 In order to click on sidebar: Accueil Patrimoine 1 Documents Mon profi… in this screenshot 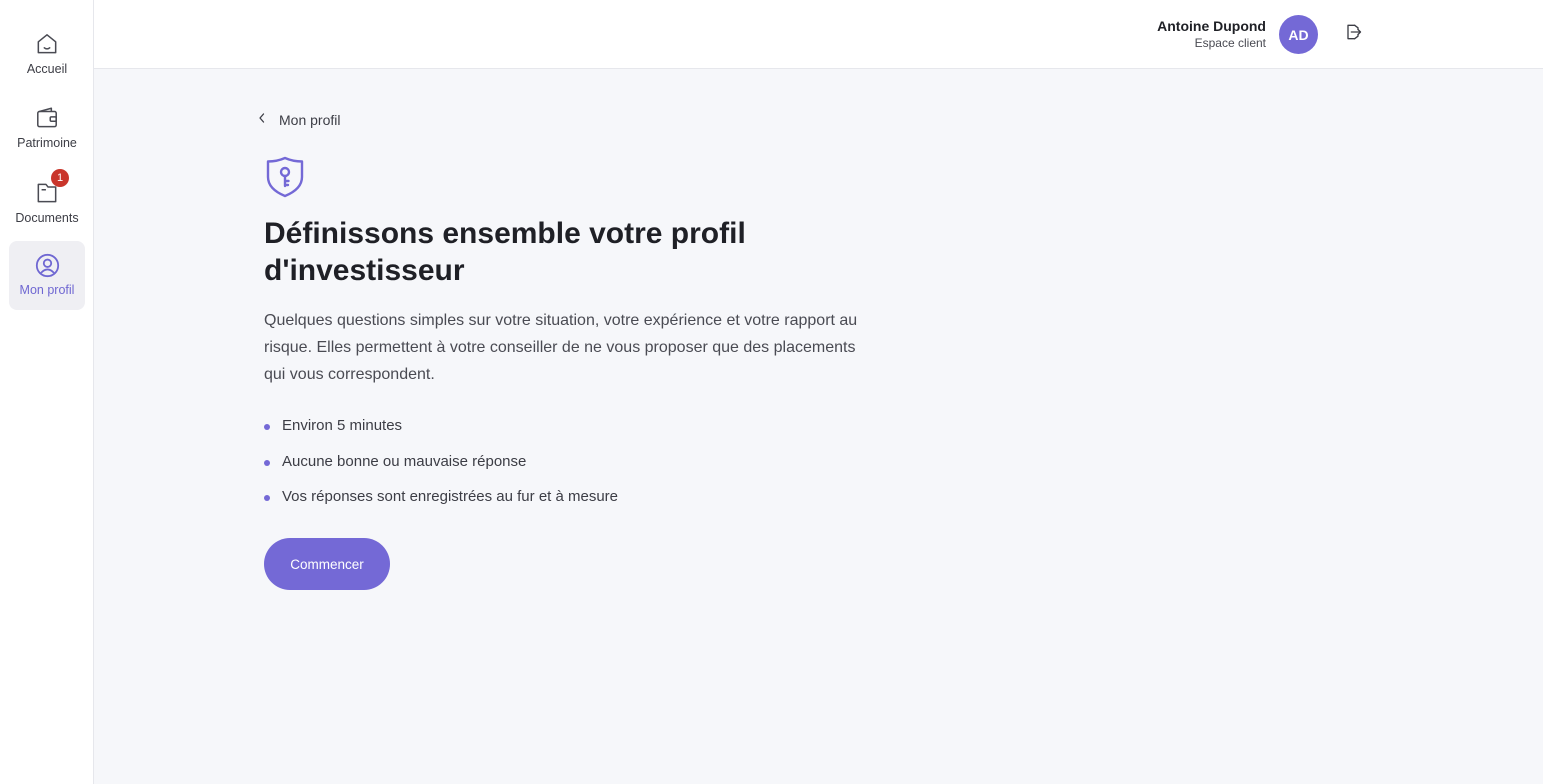, I will do `click(47, 392)`.